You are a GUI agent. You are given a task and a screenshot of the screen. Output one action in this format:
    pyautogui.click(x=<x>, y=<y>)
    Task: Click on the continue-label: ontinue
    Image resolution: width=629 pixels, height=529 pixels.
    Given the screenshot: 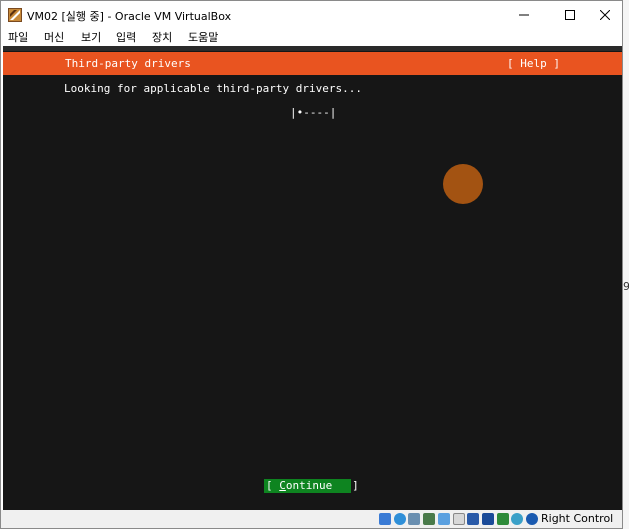 What is the action you would take?
    pyautogui.click(x=309, y=485)
    